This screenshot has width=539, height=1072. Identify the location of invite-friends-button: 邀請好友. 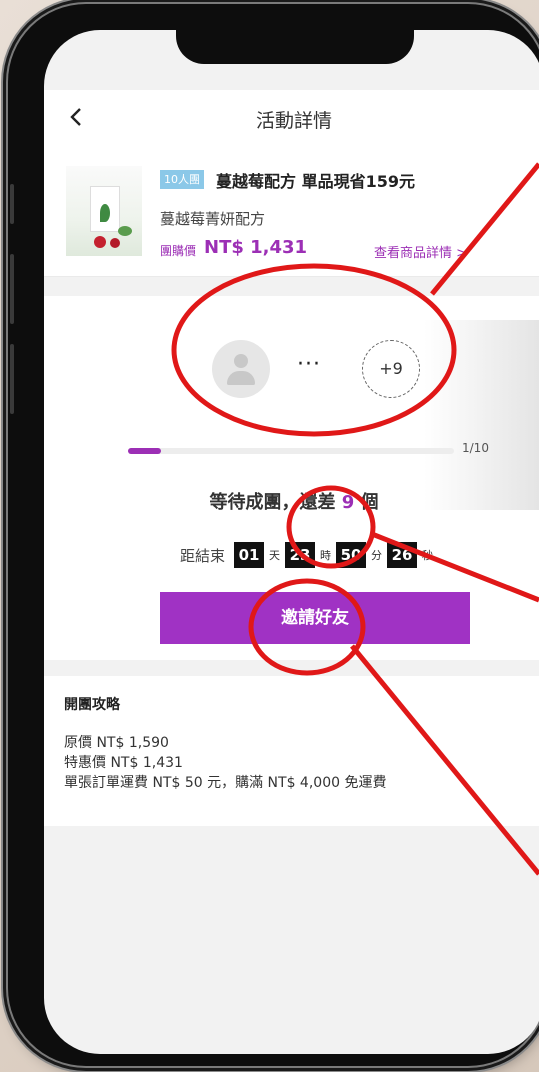
(315, 618).